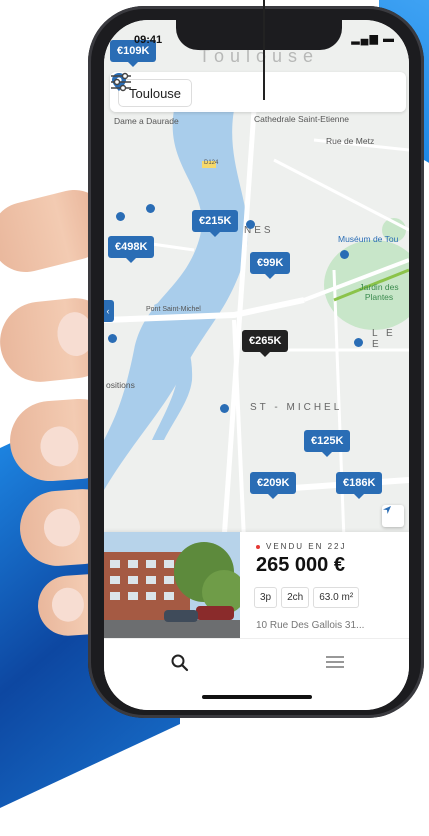 Image resolution: width=429 pixels, height=836 pixels. Describe the element at coordinates (211, 163) in the screenshot. I see `map-label: D124` at that location.